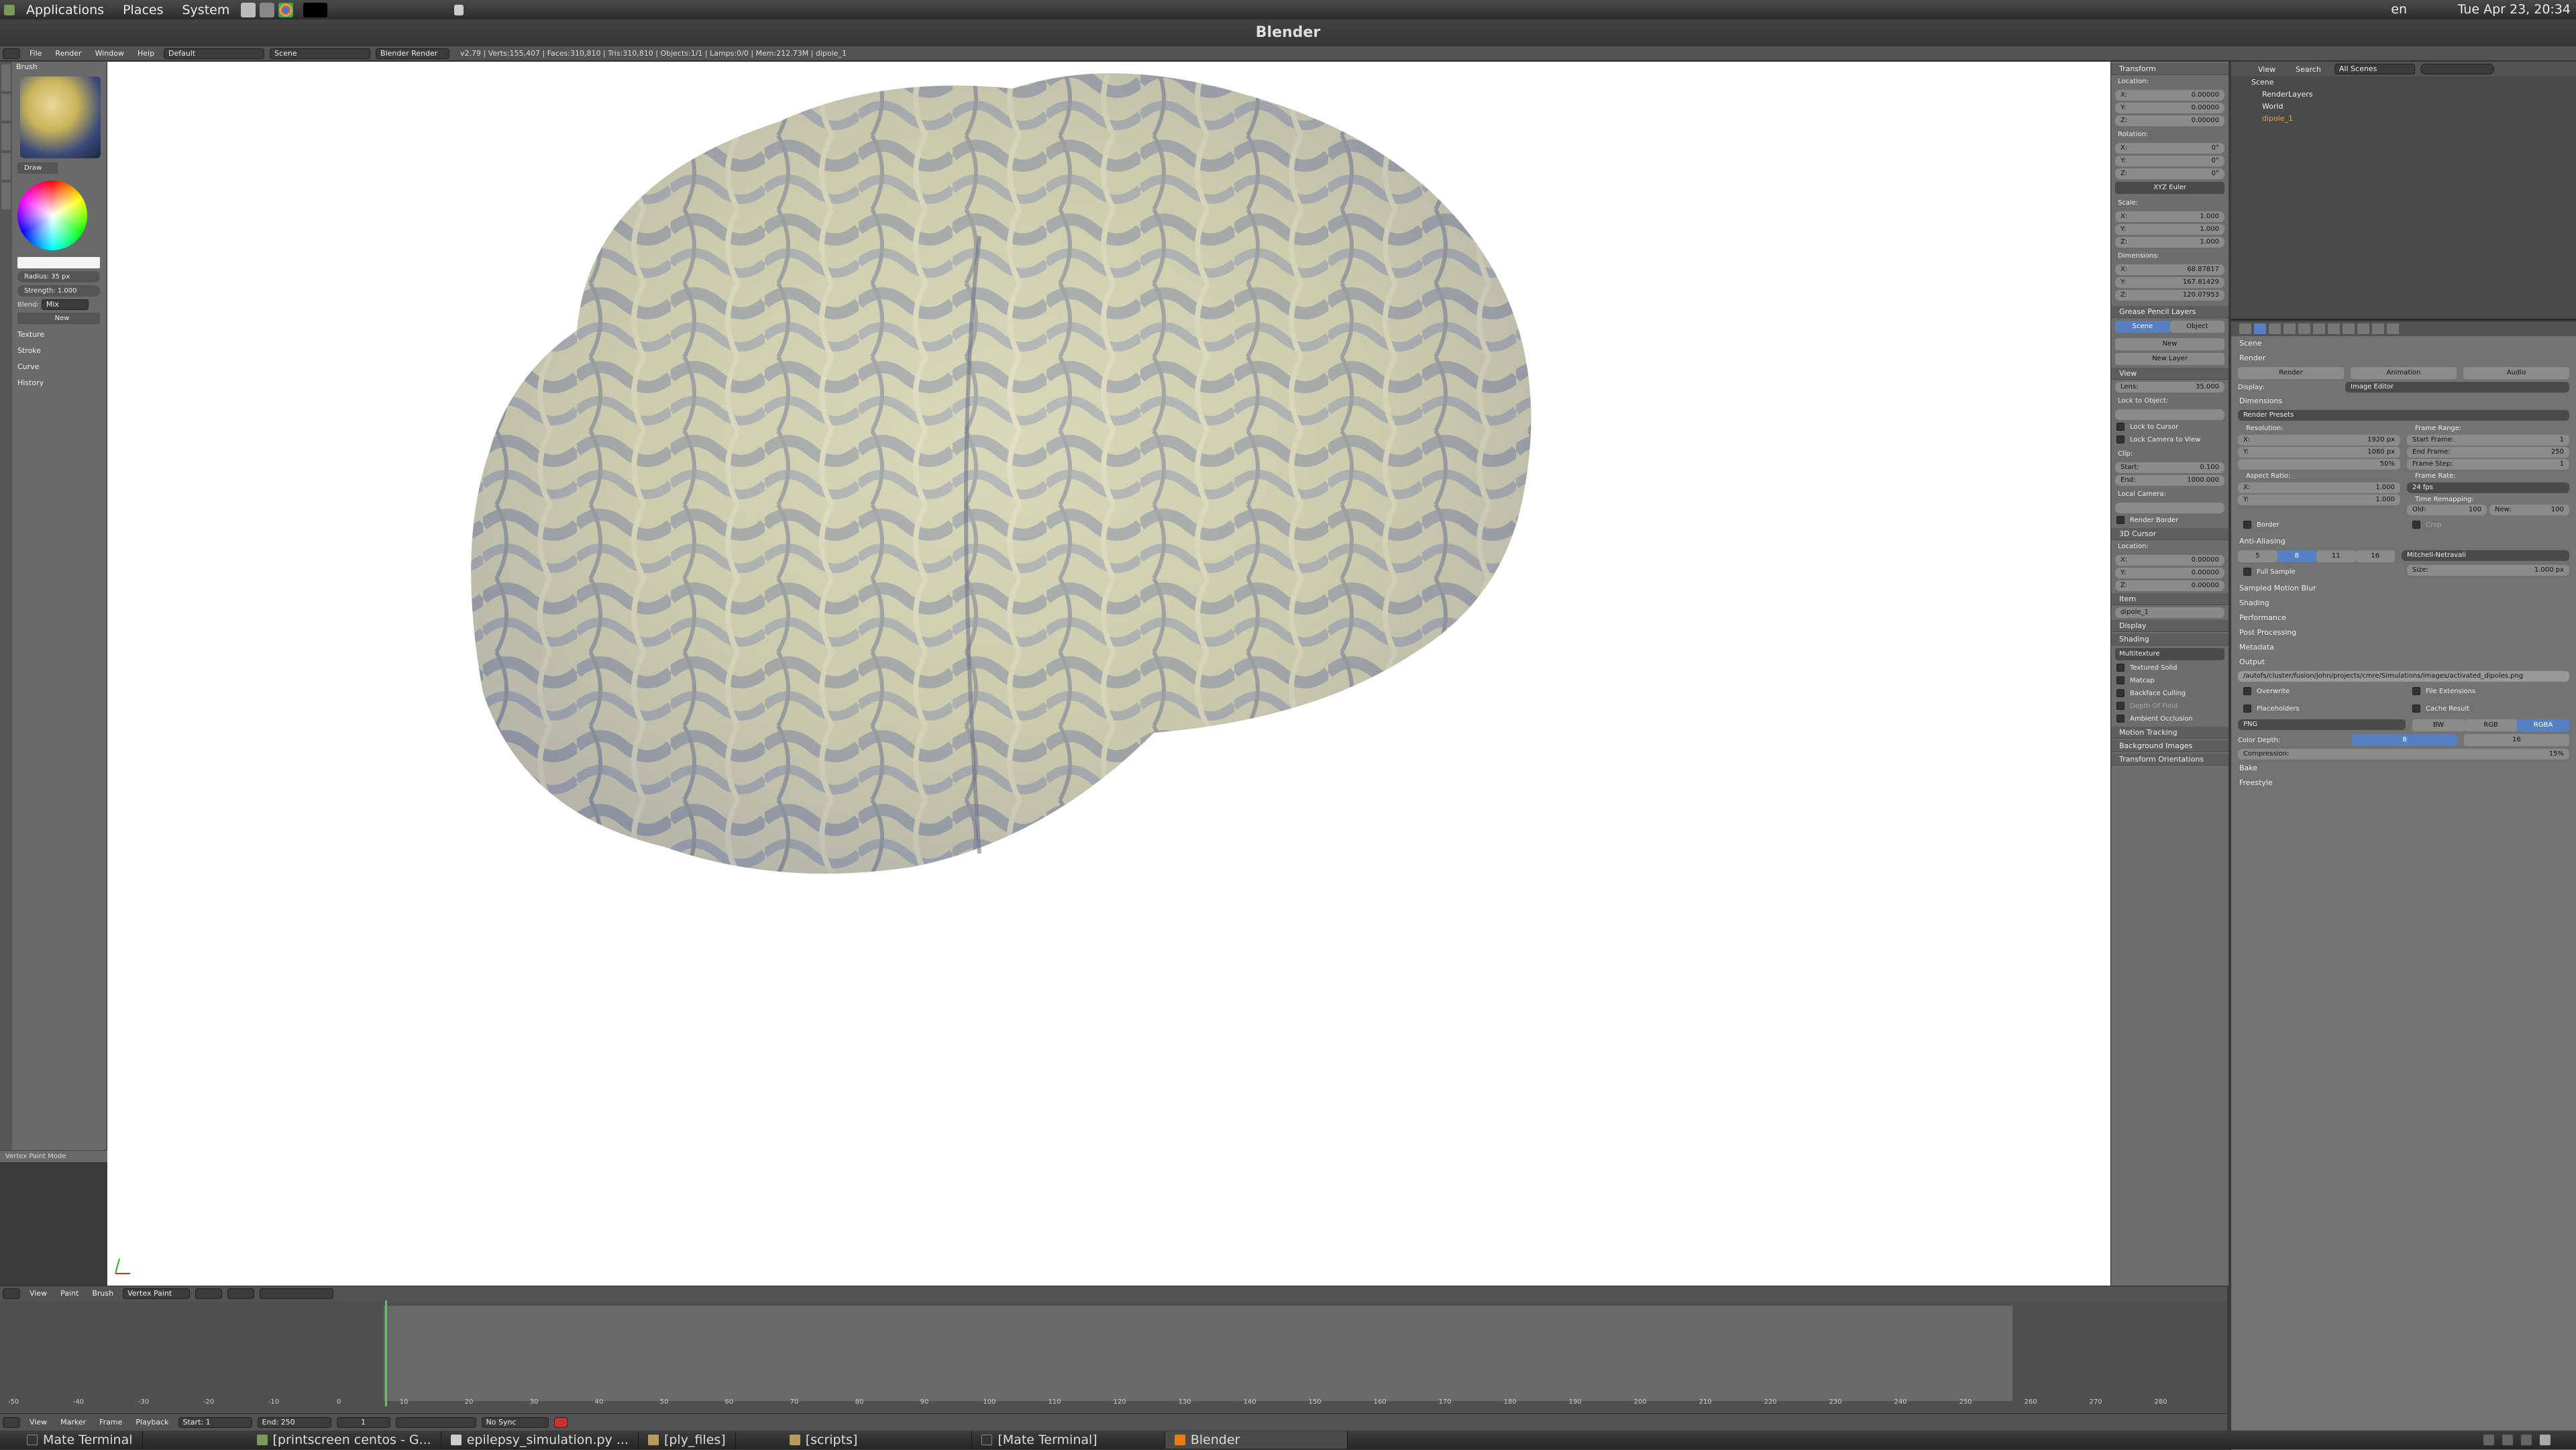  I want to click on display-panel-header: Display, so click(2170, 626).